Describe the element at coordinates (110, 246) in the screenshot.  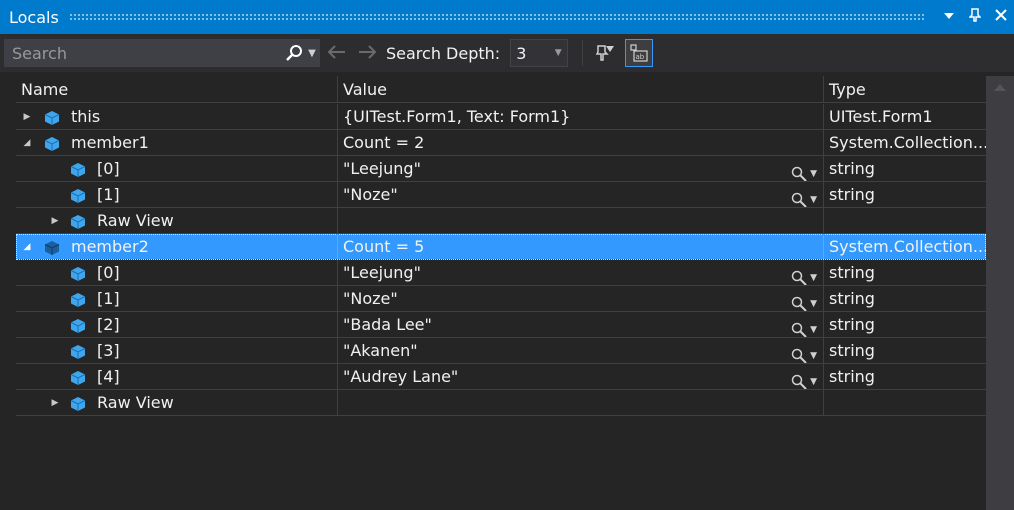
I see `variable-name: member2` at that location.